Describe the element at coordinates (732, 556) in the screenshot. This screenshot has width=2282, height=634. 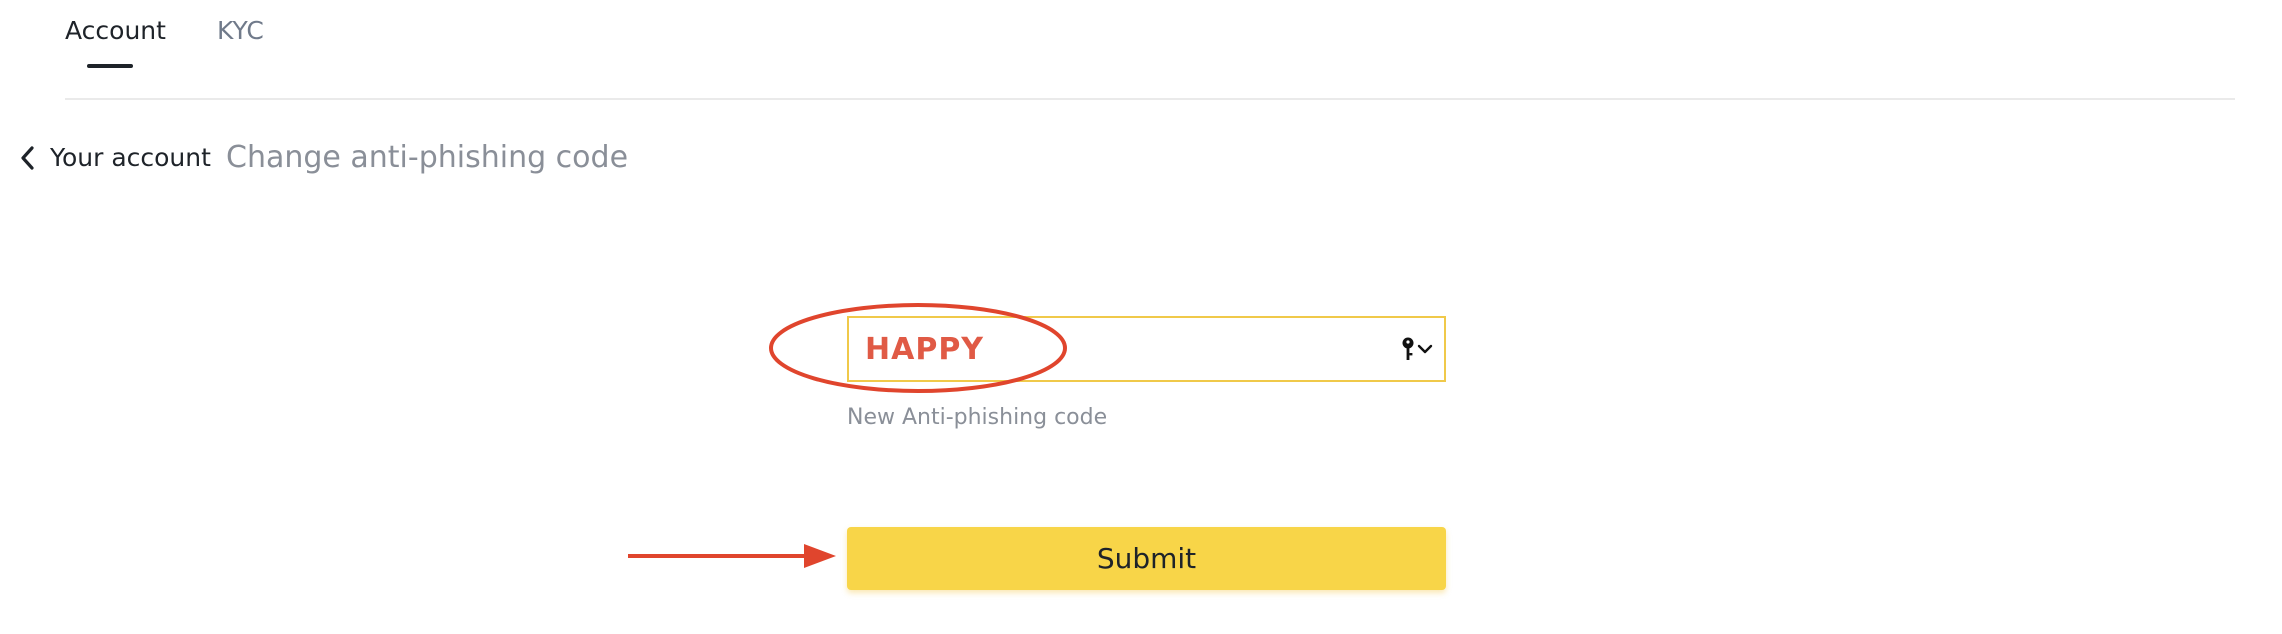
I see `annotation-arrow-icon` at that location.